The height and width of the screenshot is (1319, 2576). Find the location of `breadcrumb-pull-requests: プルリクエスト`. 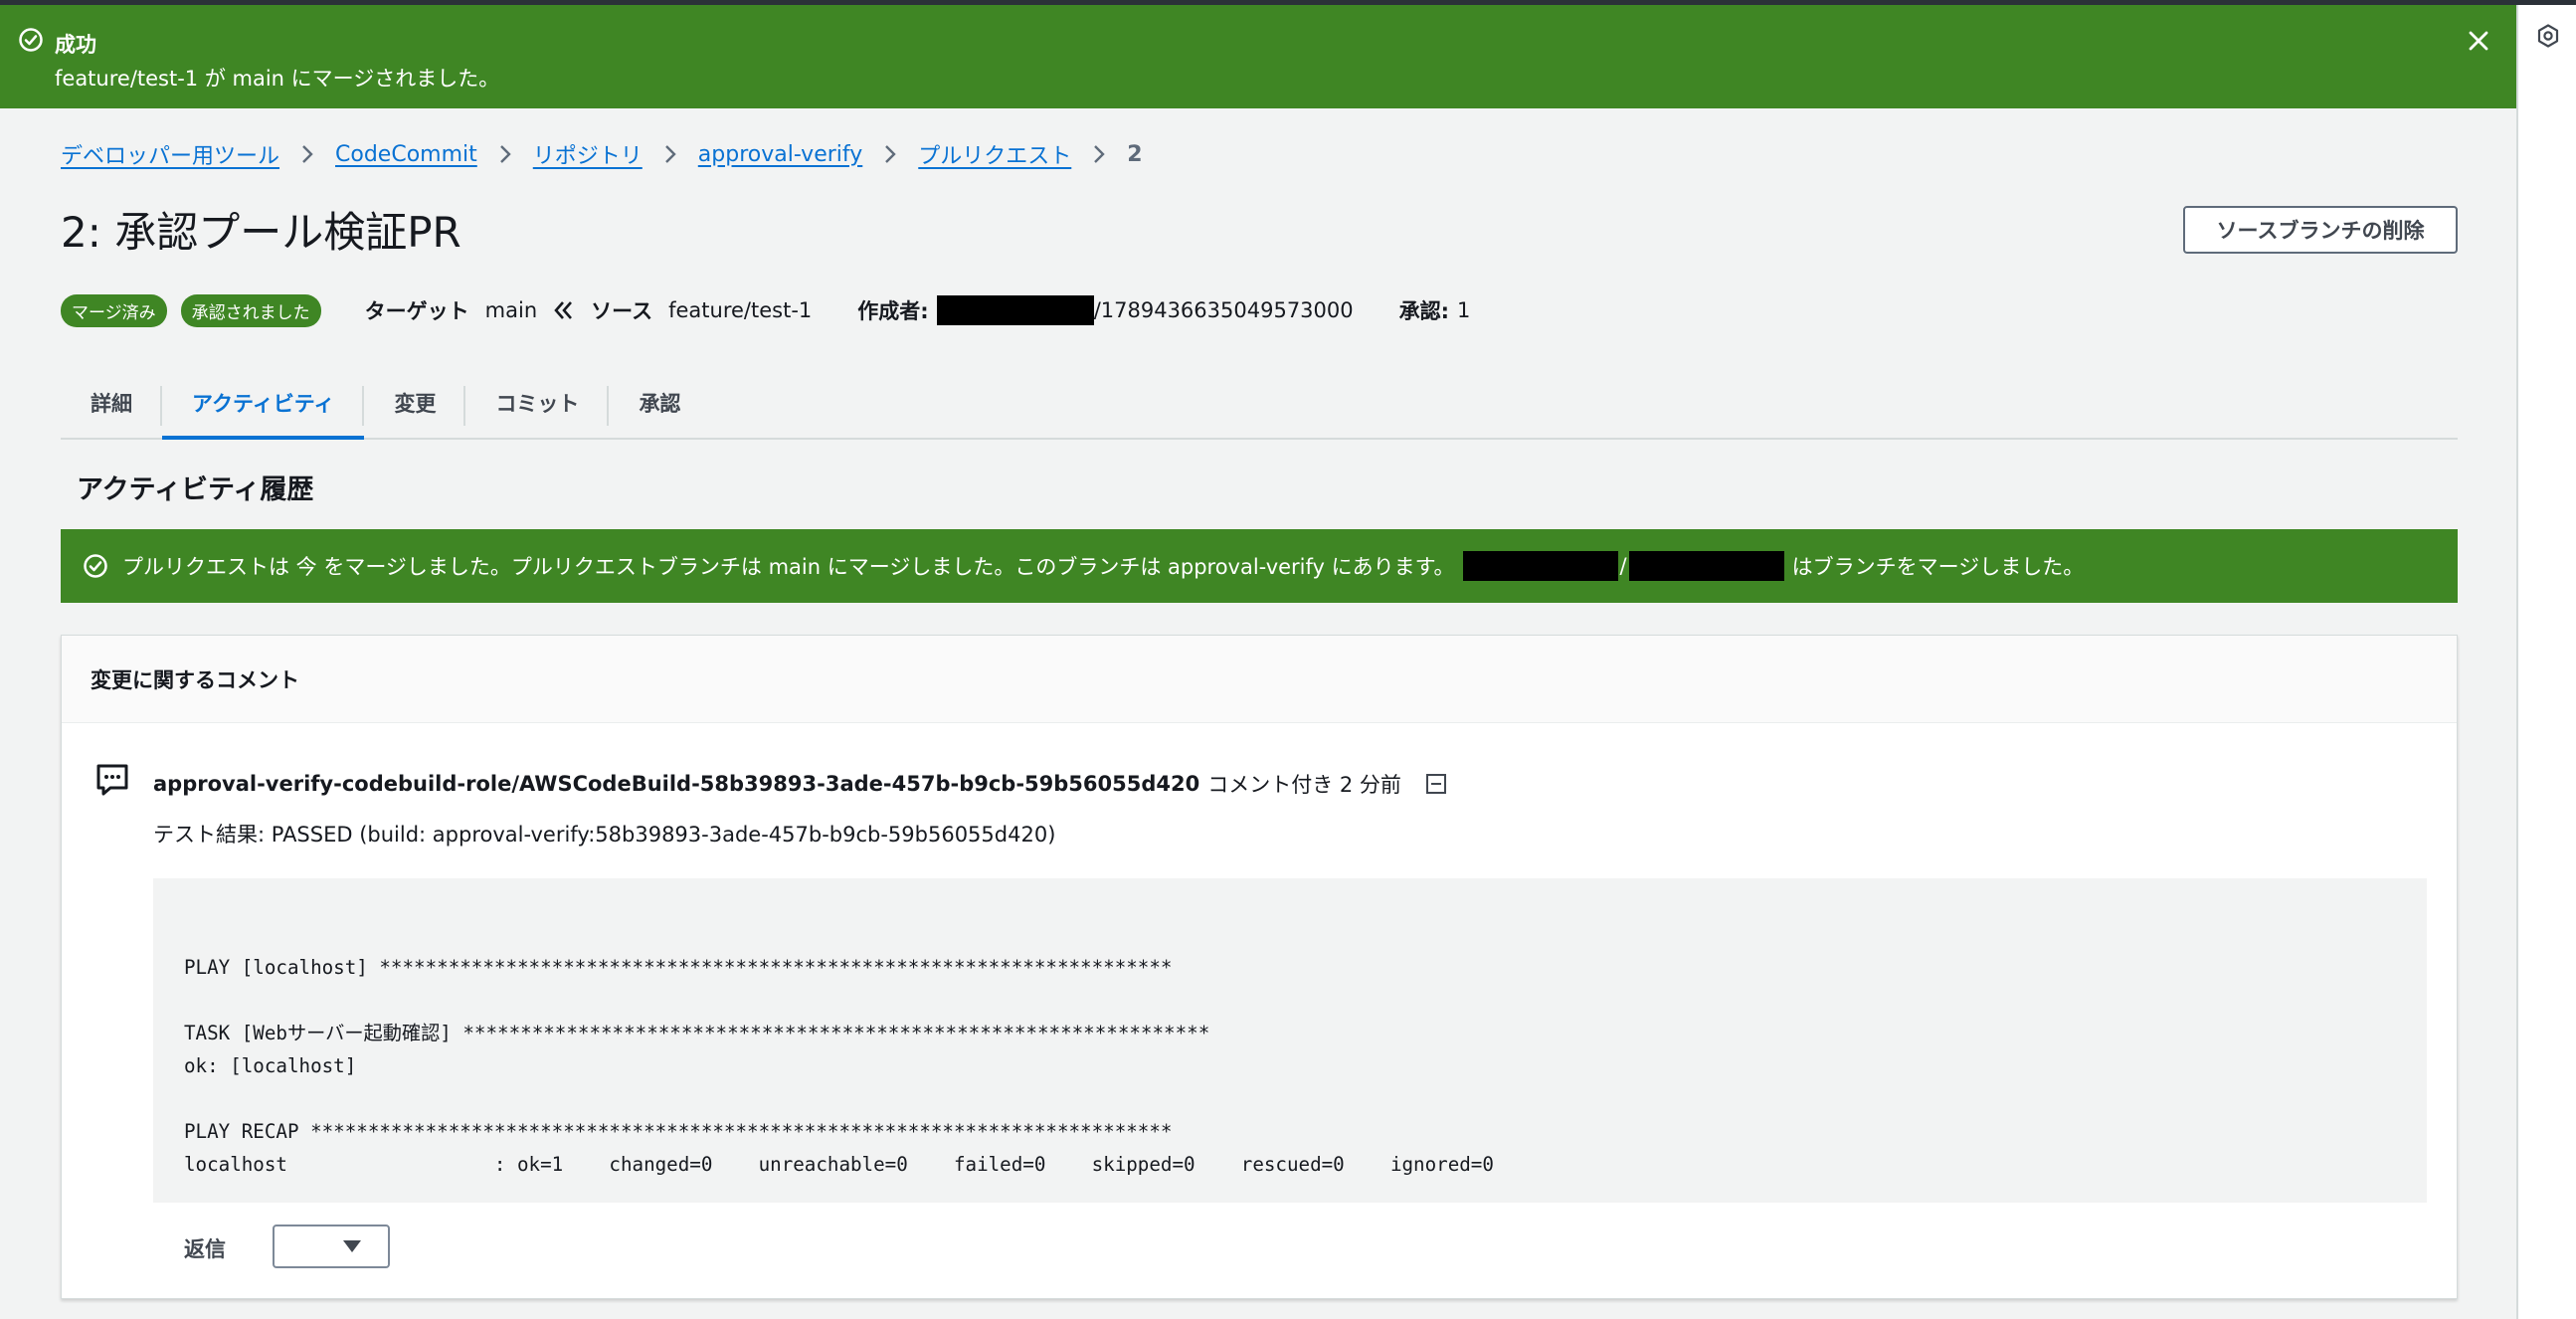

breadcrumb-pull-requests: プルリクエスト is located at coordinates (994, 154).